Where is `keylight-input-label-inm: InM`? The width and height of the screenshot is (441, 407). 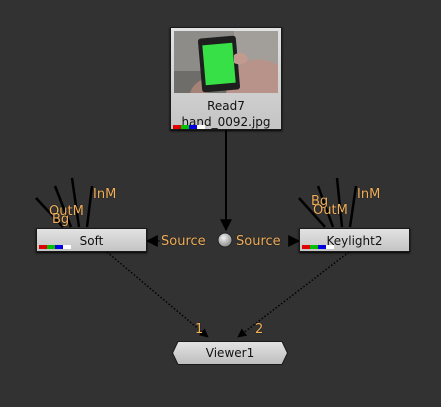 keylight-input-label-inm: InM is located at coordinates (369, 194).